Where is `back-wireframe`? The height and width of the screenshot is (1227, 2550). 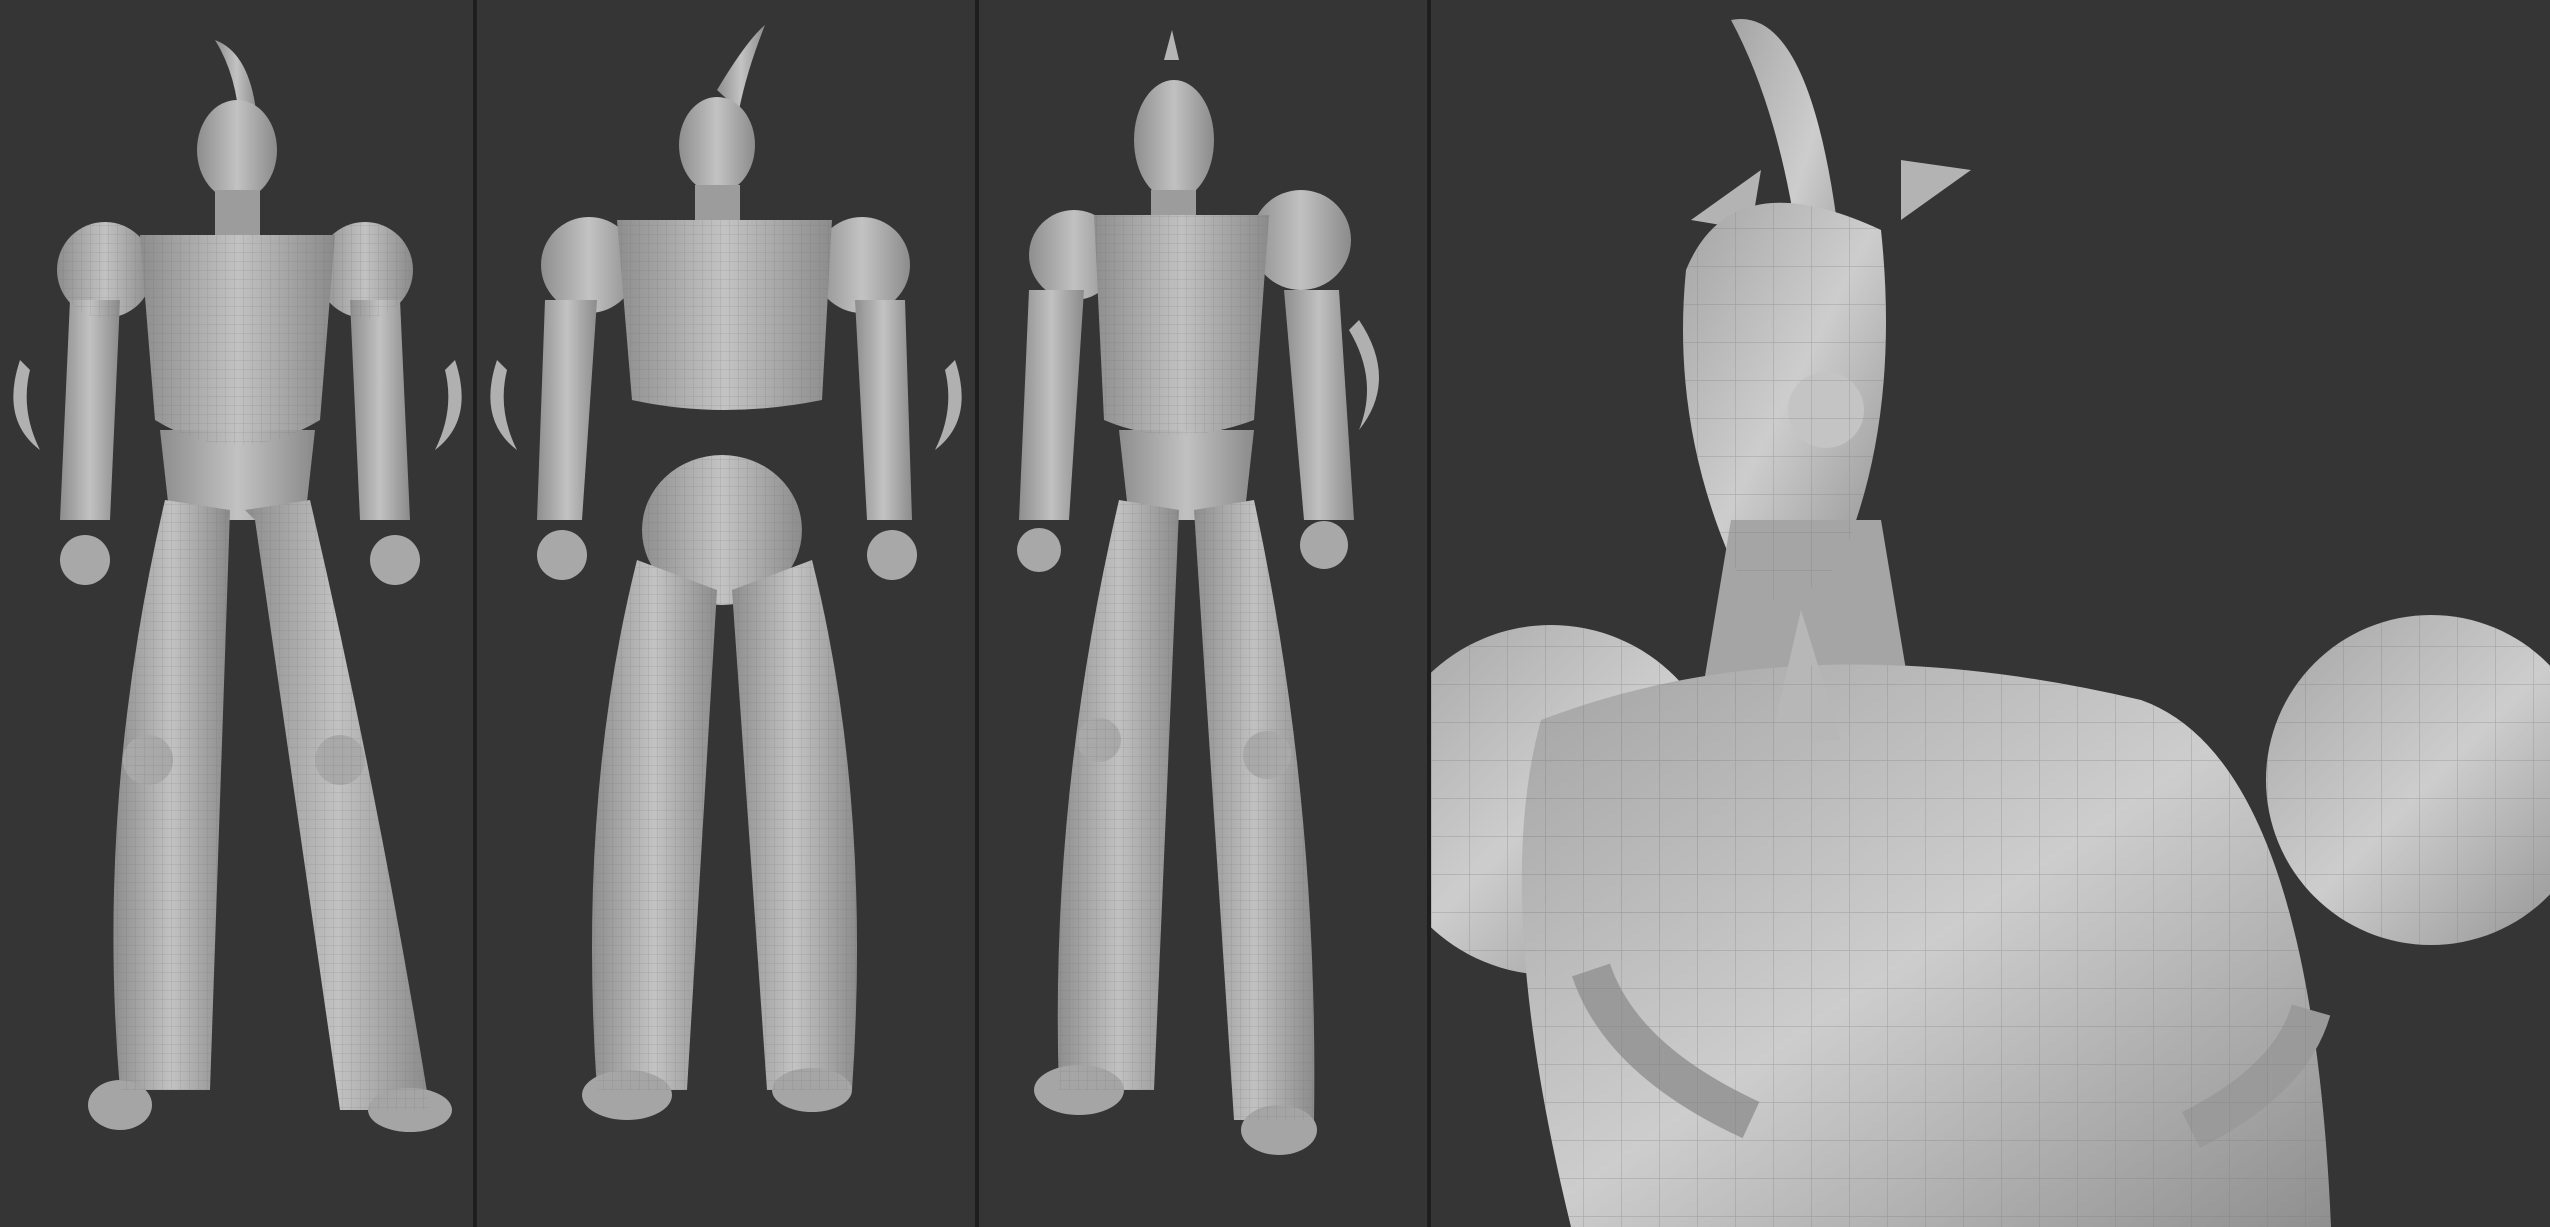 back-wireframe is located at coordinates (724, 655).